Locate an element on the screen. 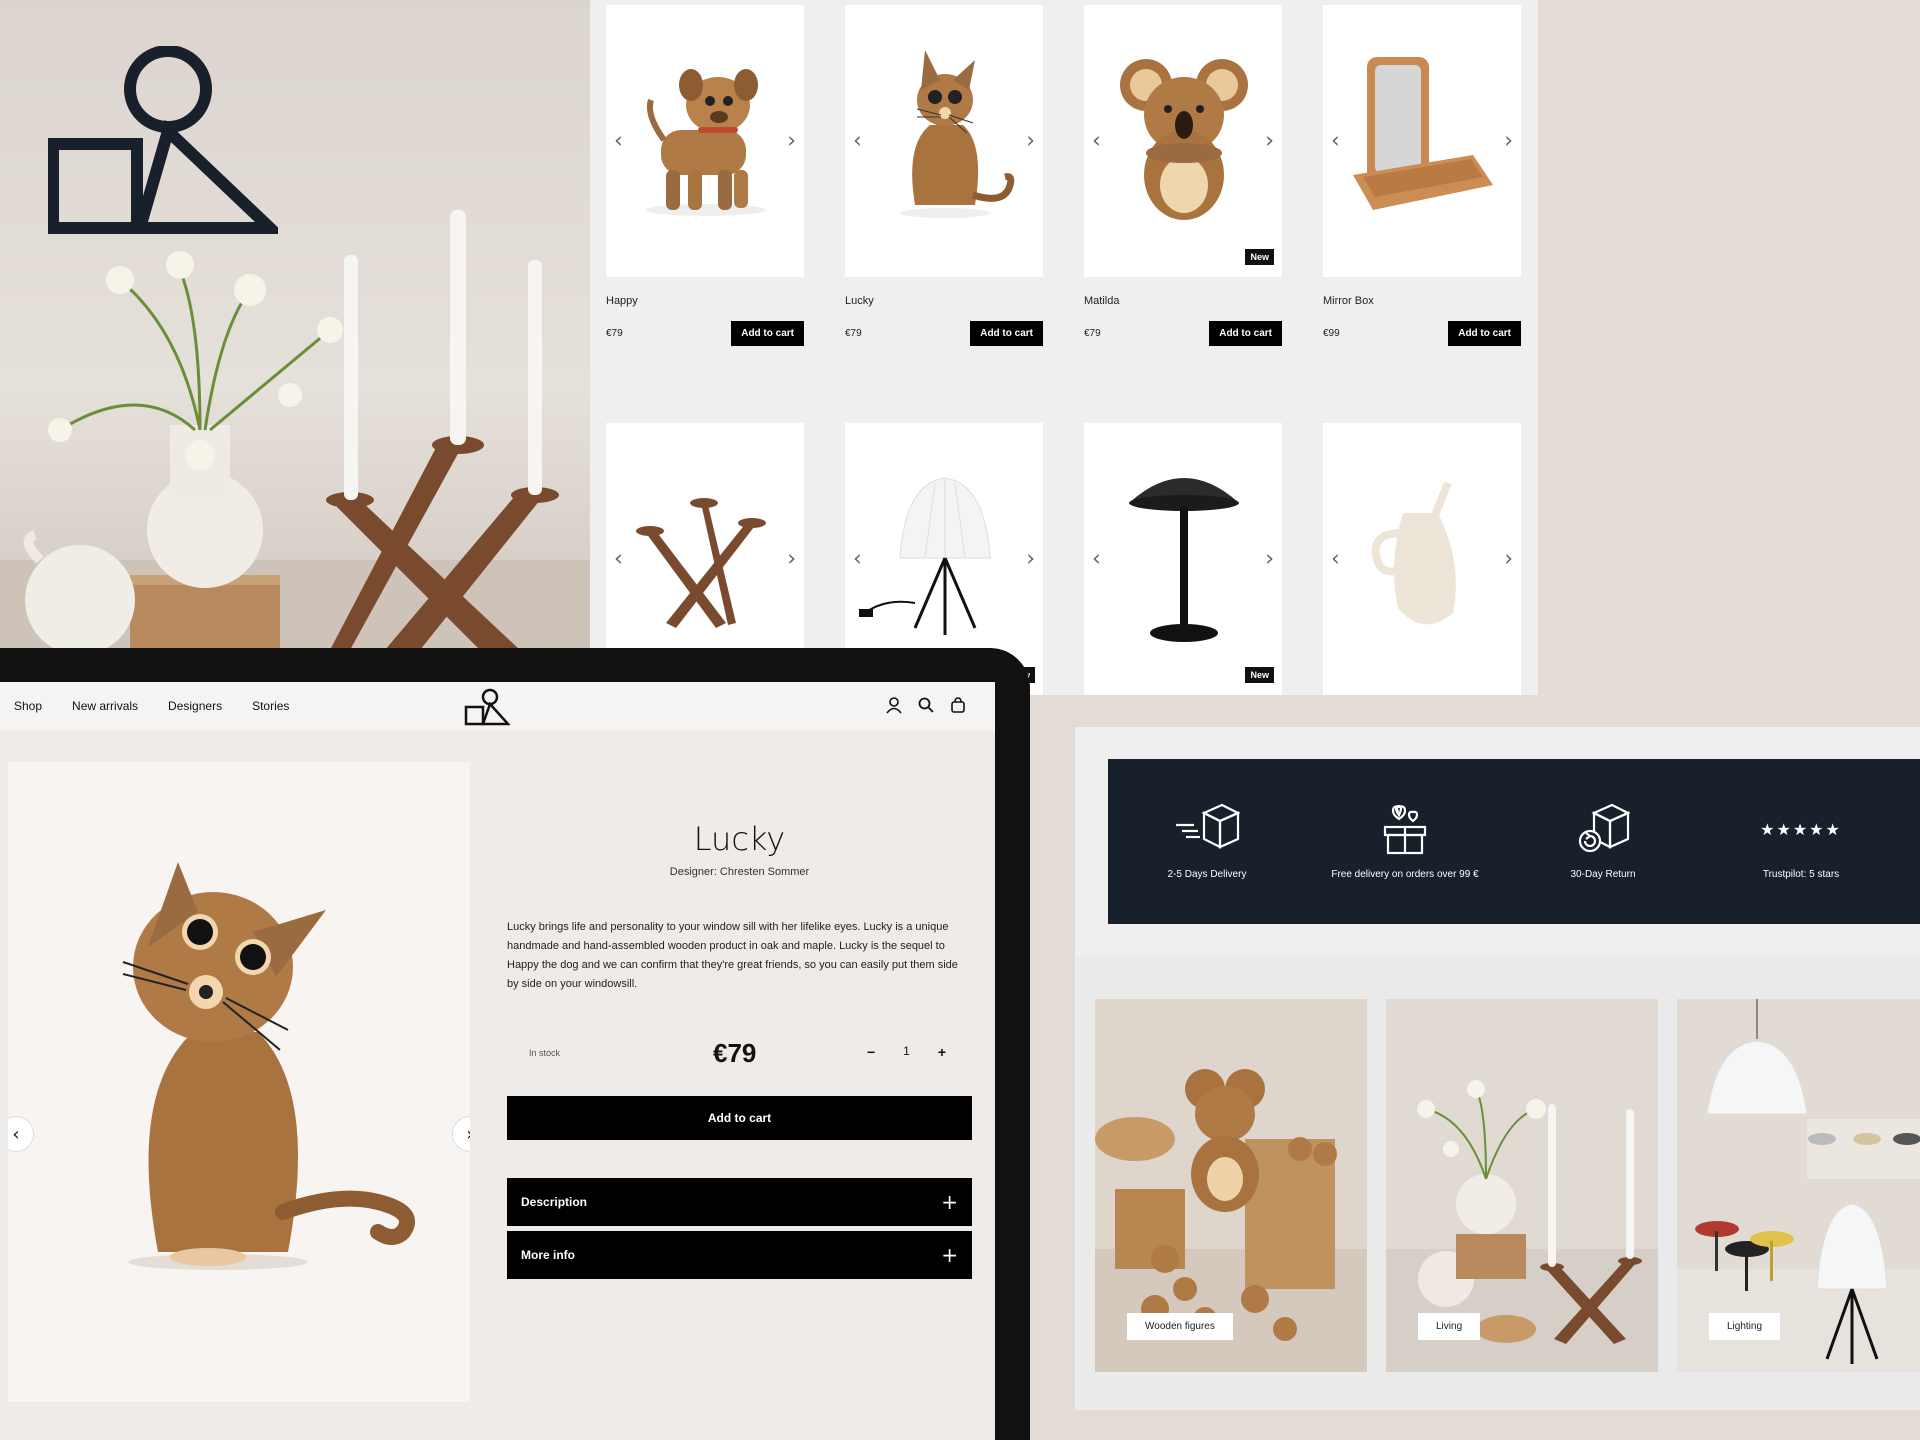  mirror-box-image is located at coordinates (1423, 133).